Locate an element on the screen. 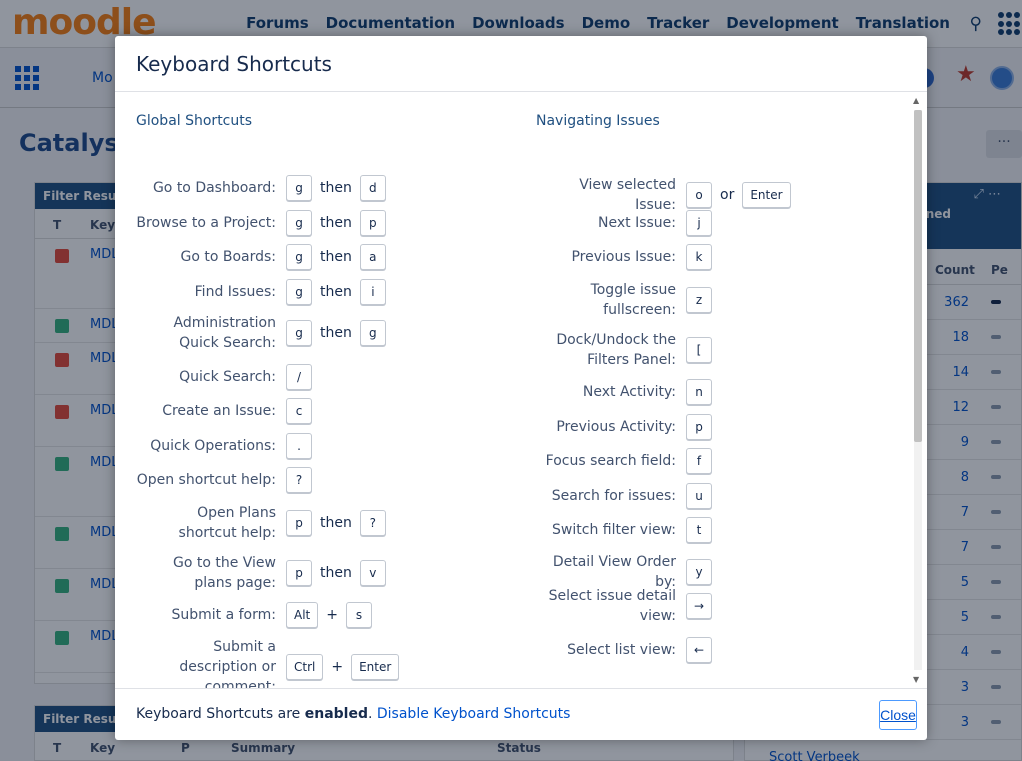  shortcut-label: Next Issue: is located at coordinates (637, 223).